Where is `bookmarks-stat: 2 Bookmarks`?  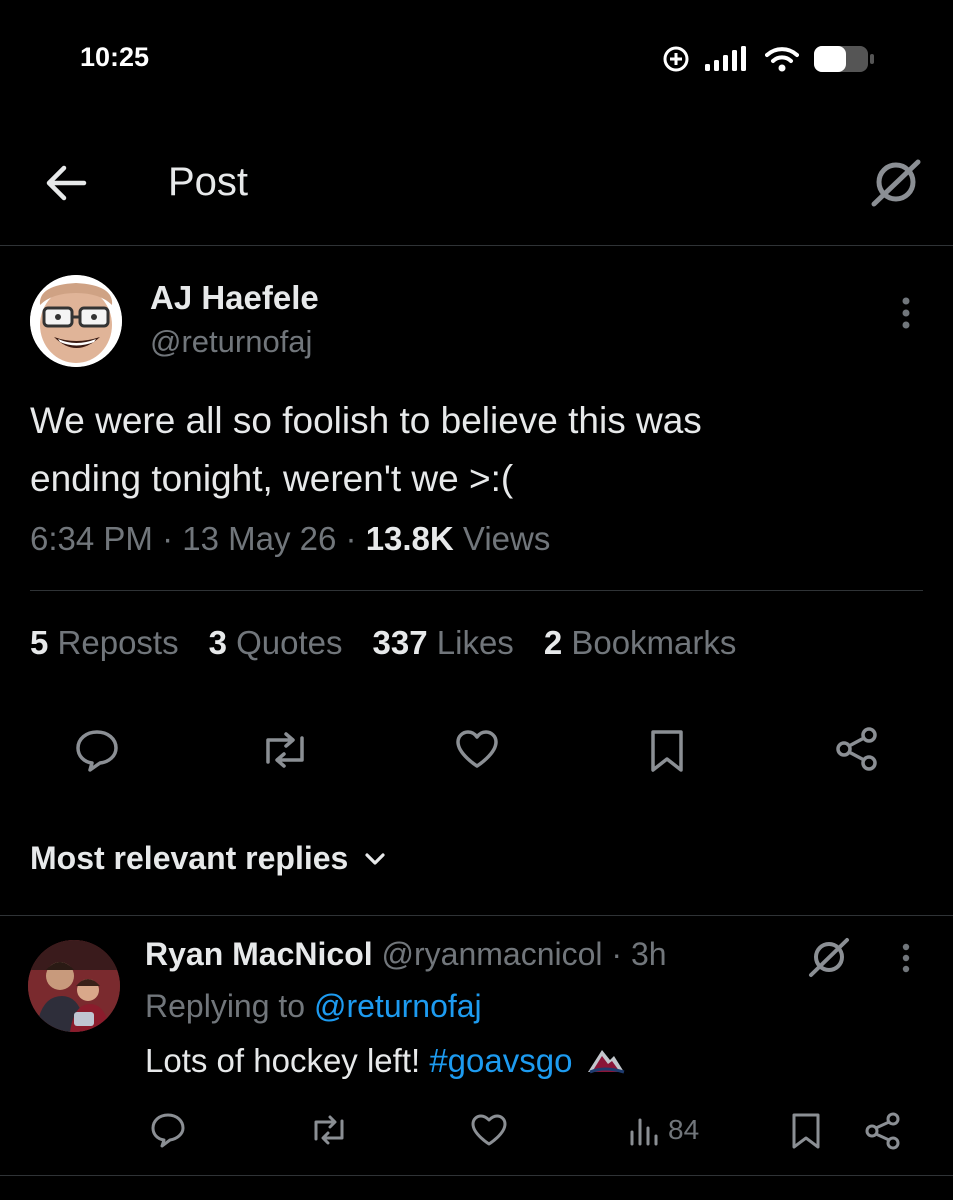 bookmarks-stat: 2 Bookmarks is located at coordinates (640, 643).